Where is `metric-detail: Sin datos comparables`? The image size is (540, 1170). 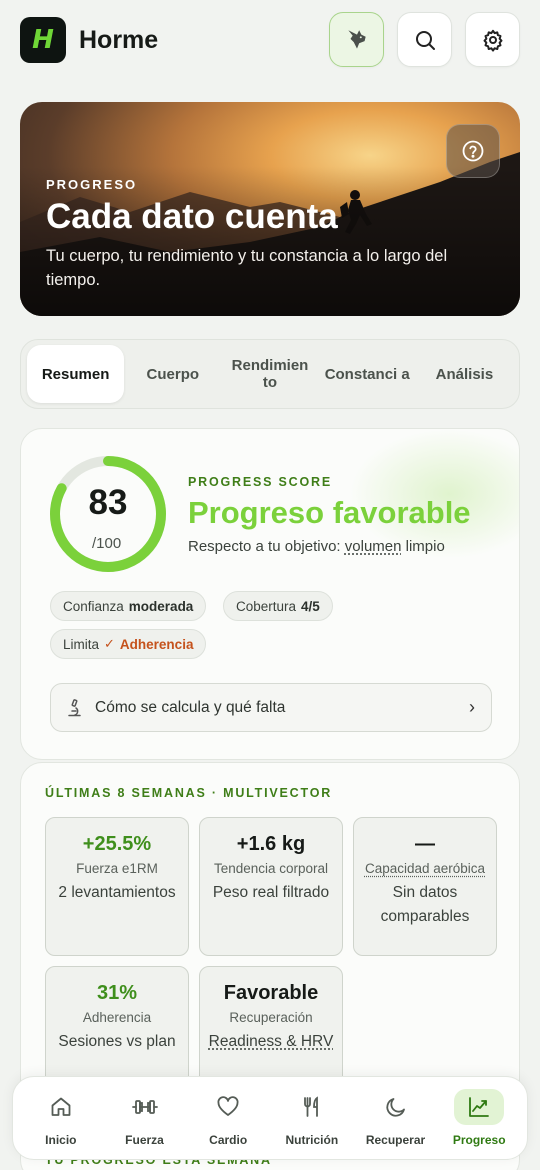
metric-detail: Sin datos comparables is located at coordinates (425, 905).